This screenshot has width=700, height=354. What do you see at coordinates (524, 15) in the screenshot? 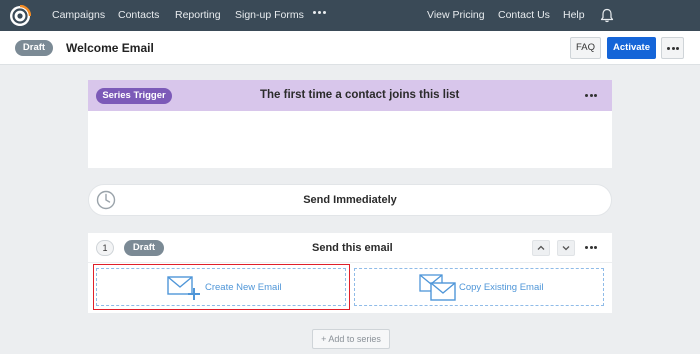
I see `nav-contact-us: Contact Us` at bounding box center [524, 15].